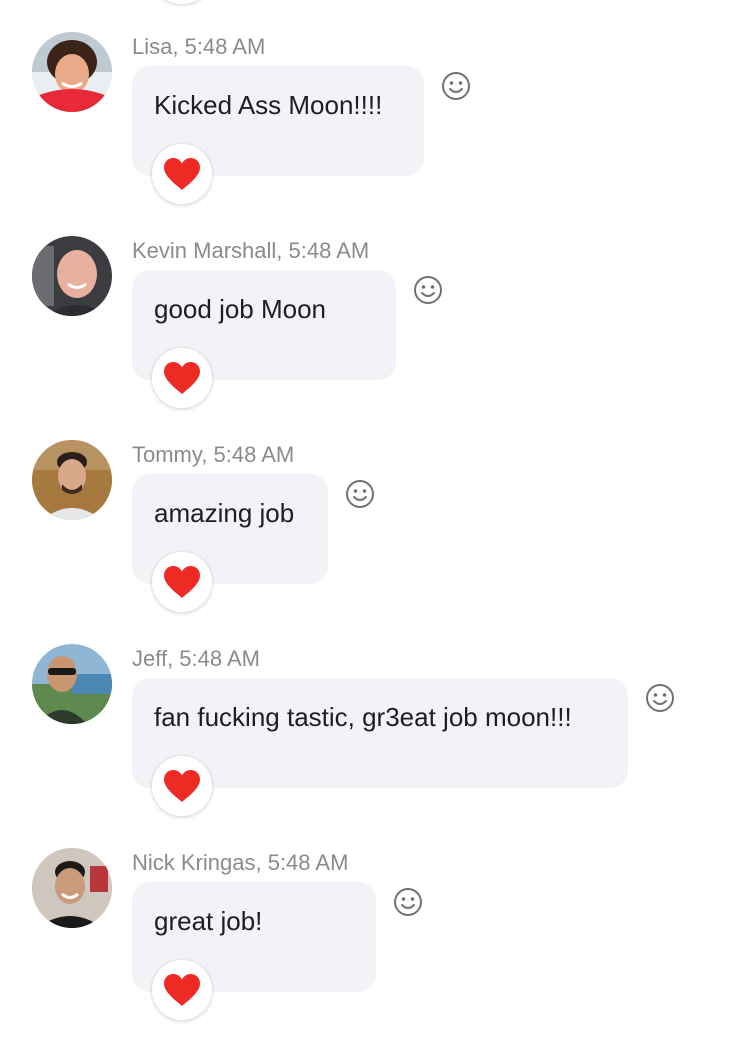  Describe the element at coordinates (251, 250) in the screenshot. I see `message-meta: Kevin Marshall, 5:48 AM` at that location.